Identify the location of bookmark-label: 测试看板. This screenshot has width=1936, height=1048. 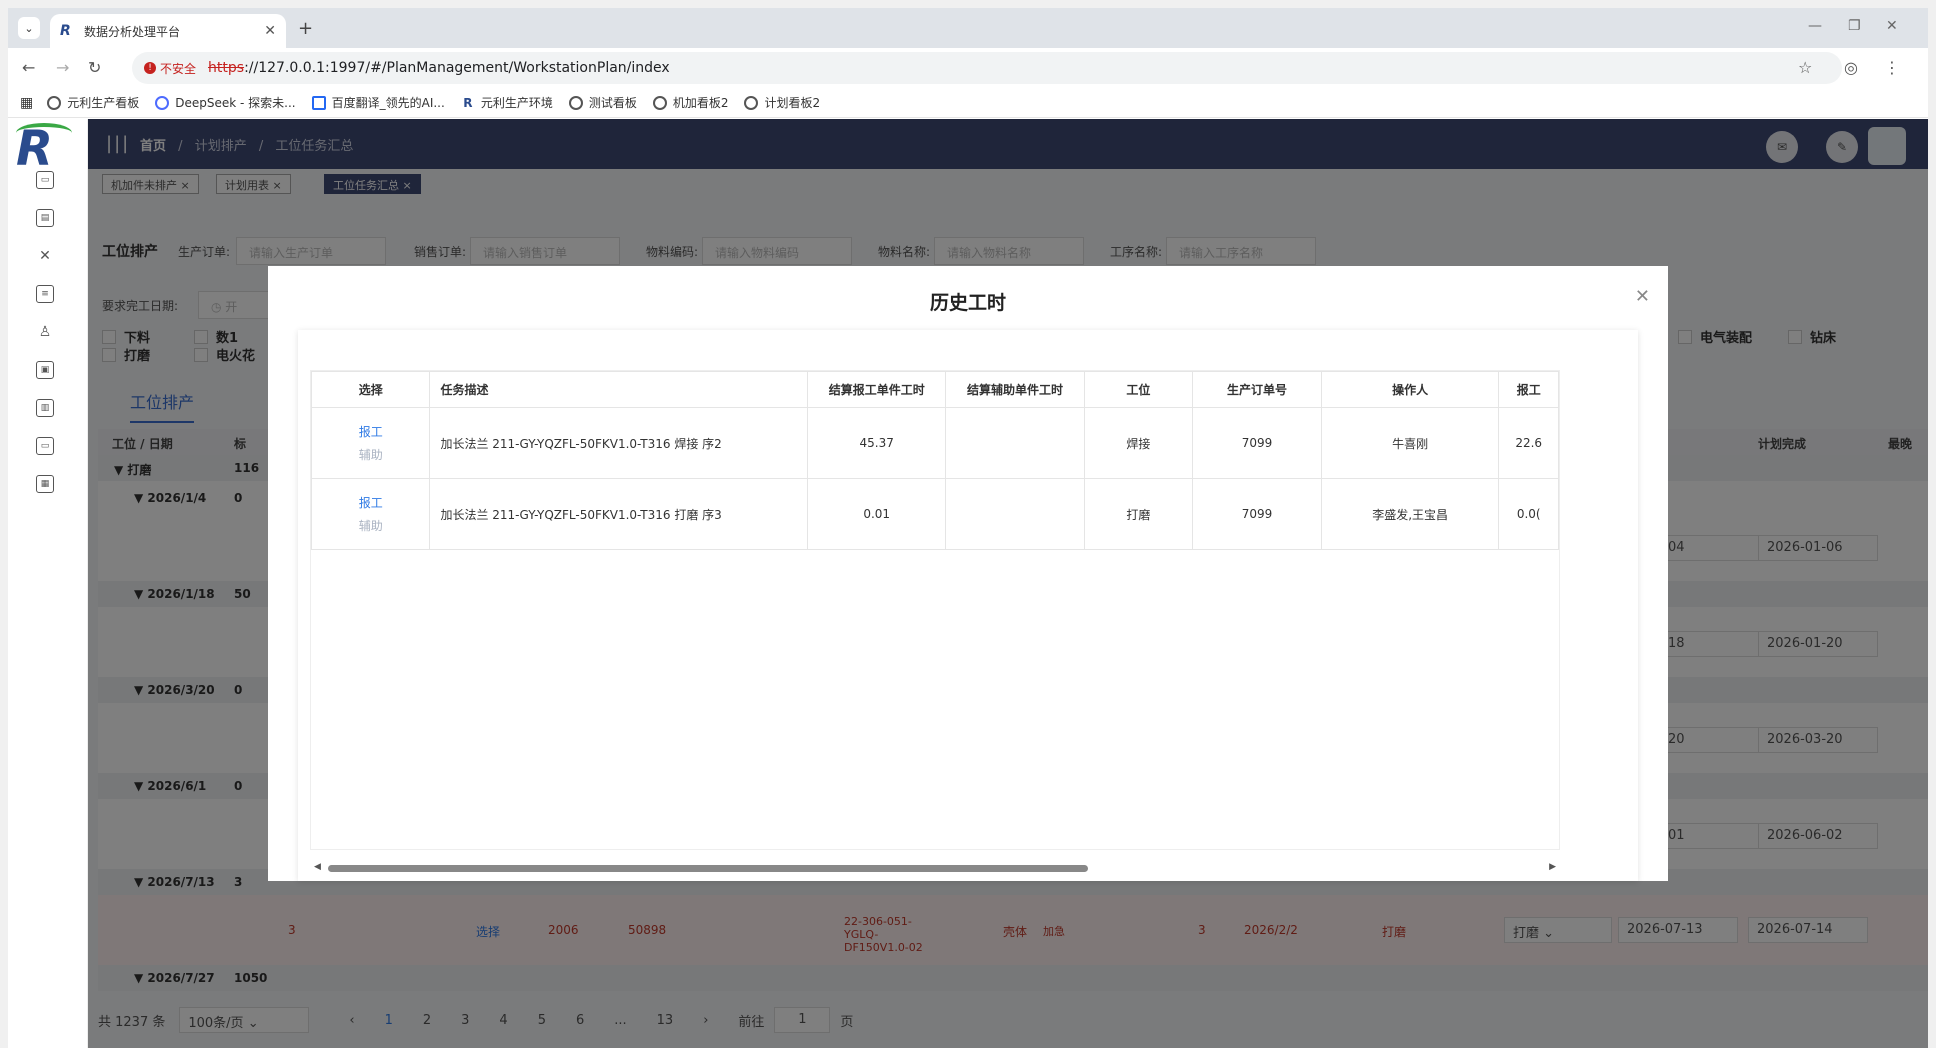
(612, 103).